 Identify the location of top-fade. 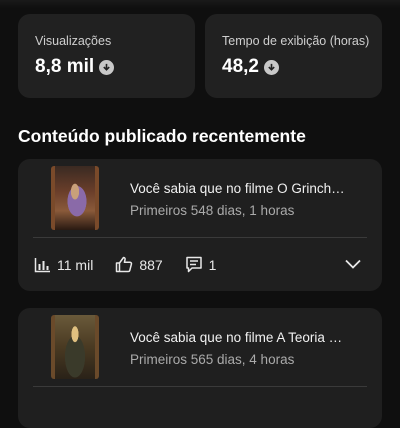
(200, 4).